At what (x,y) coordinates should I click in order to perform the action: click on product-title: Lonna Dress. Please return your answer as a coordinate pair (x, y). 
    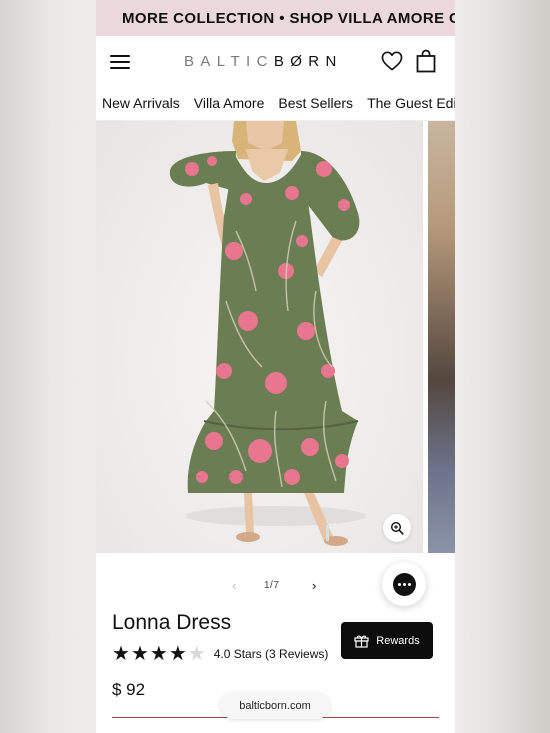
    Looking at the image, I should click on (172, 622).